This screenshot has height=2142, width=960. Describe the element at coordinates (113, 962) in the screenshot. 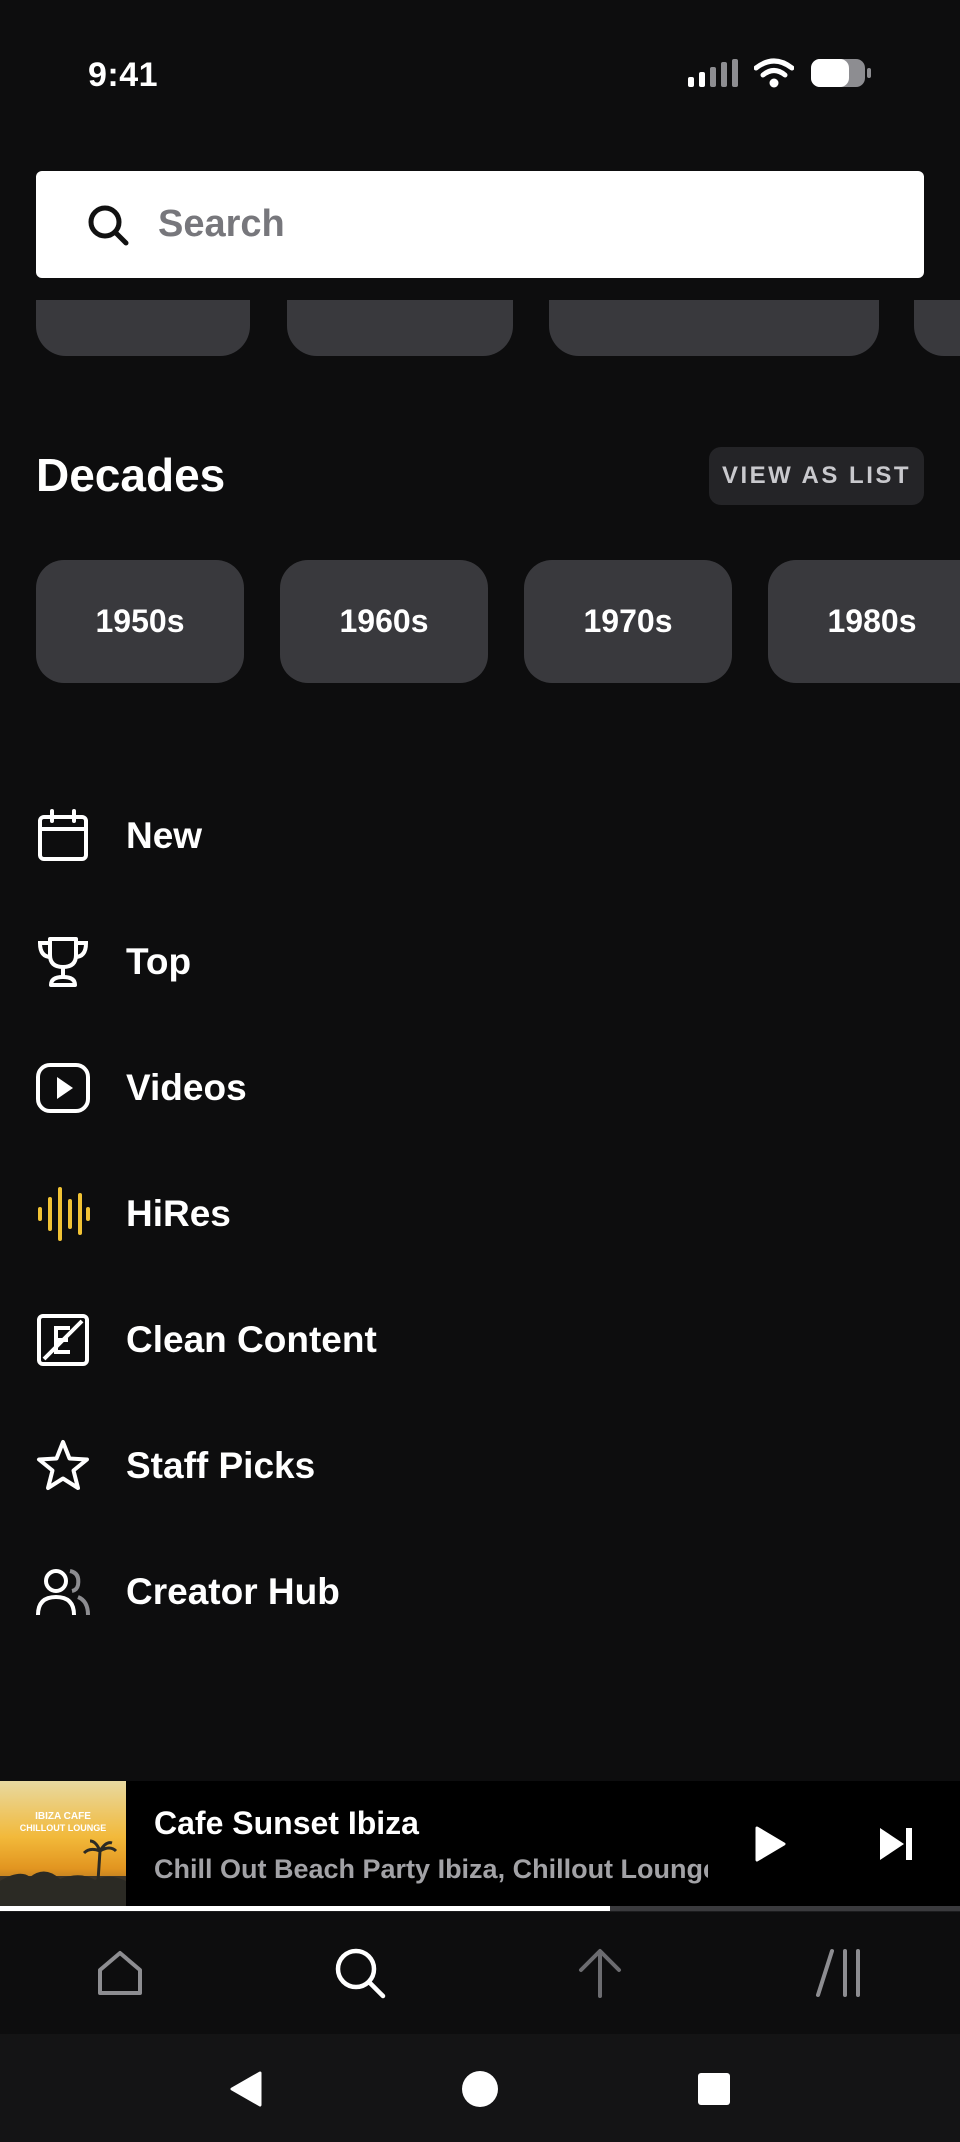

I see `menu-item-top: Top` at that location.